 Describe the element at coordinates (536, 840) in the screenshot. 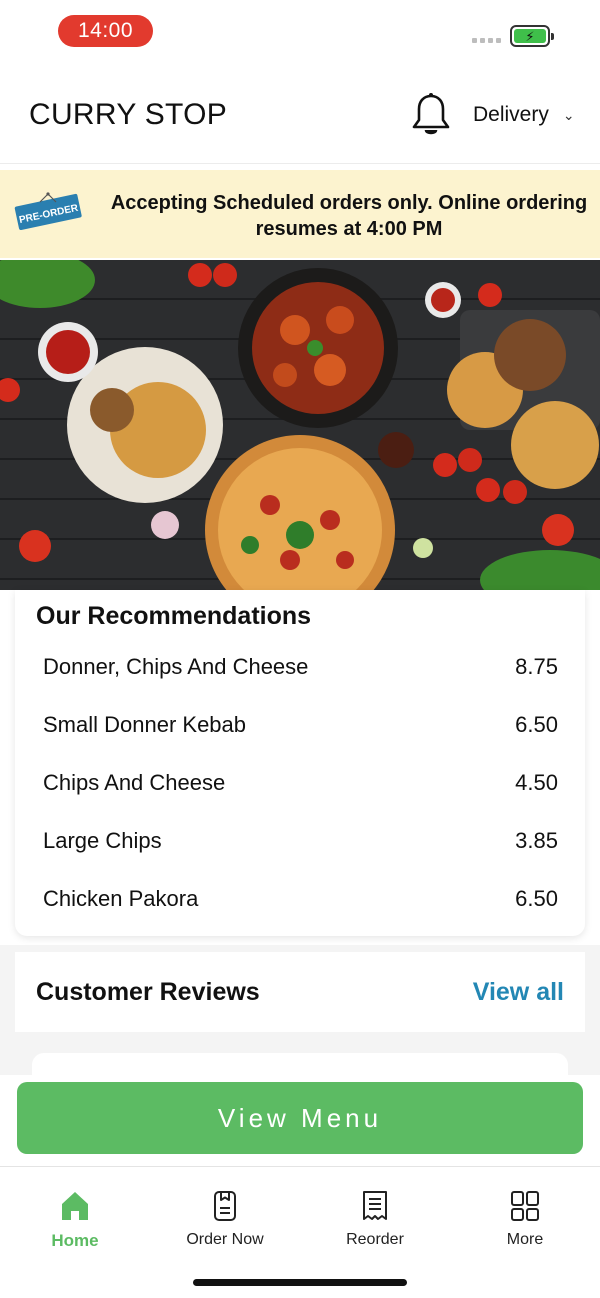

I see `item-price: 3.85` at that location.